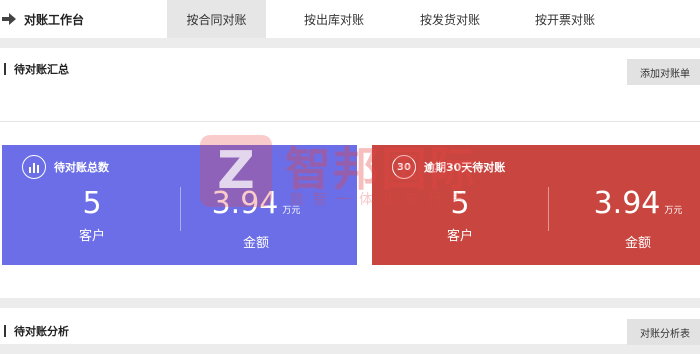 Image resolution: width=700 pixels, height=354 pixels. Describe the element at coordinates (663, 72) in the screenshot. I see `add-statement-button: 添加对账单` at that location.